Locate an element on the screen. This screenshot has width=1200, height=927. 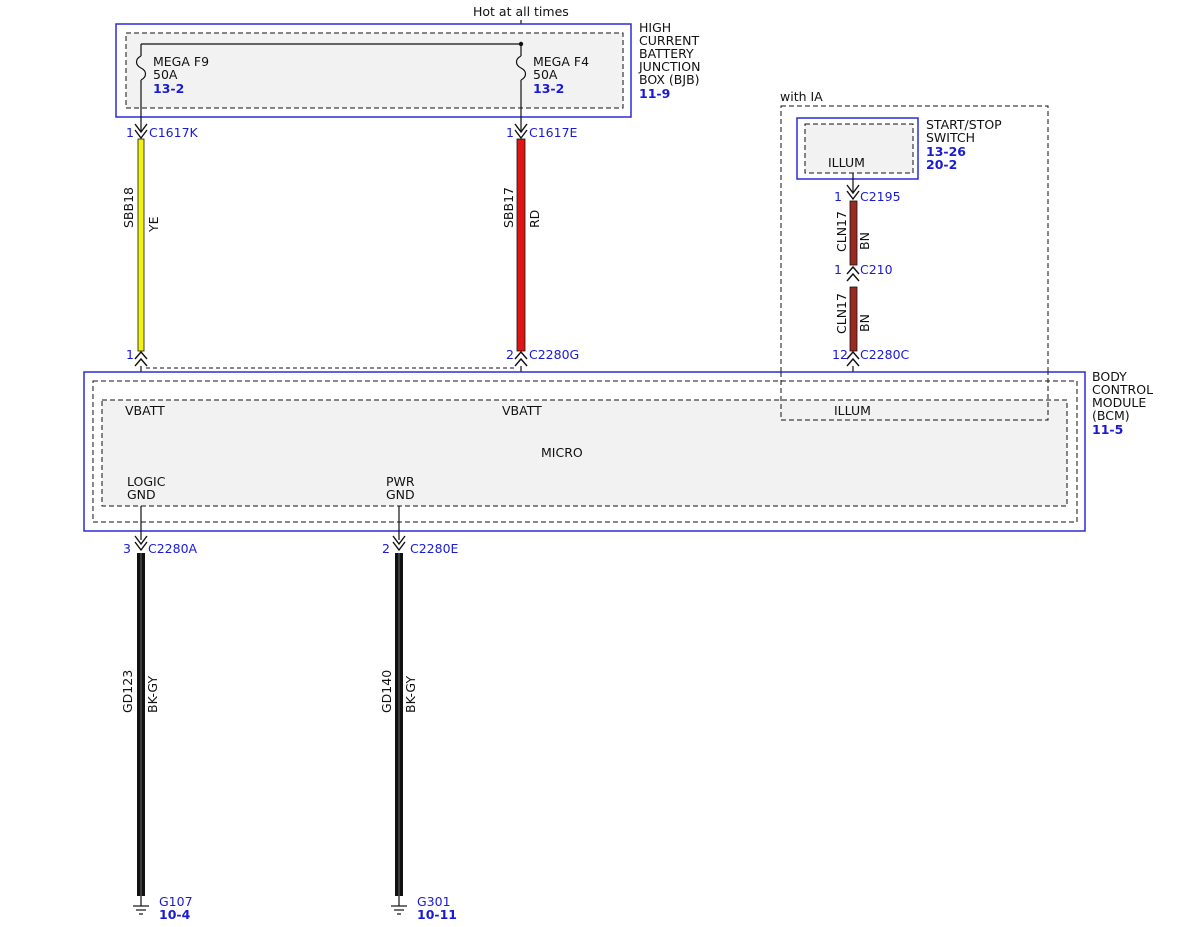
wire-cln17-lower is located at coordinates (853, 319).